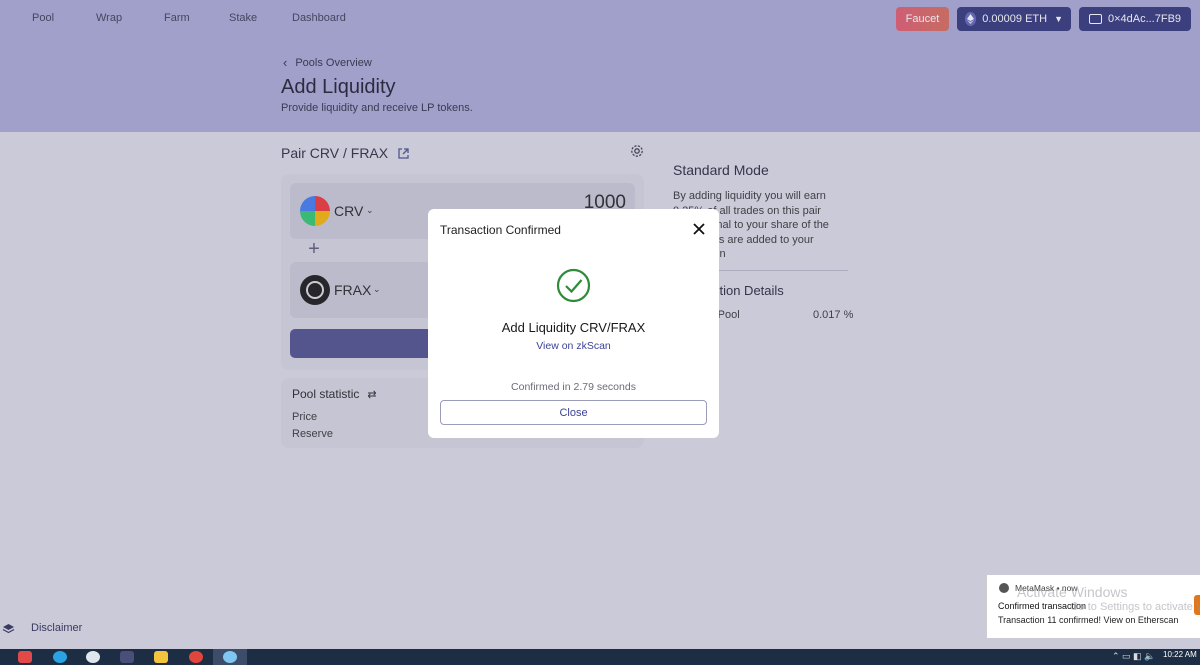 This screenshot has height=665, width=1200. Describe the element at coordinates (1180, 654) in the screenshot. I see `taskbar-clock: 10:22 AM` at that location.